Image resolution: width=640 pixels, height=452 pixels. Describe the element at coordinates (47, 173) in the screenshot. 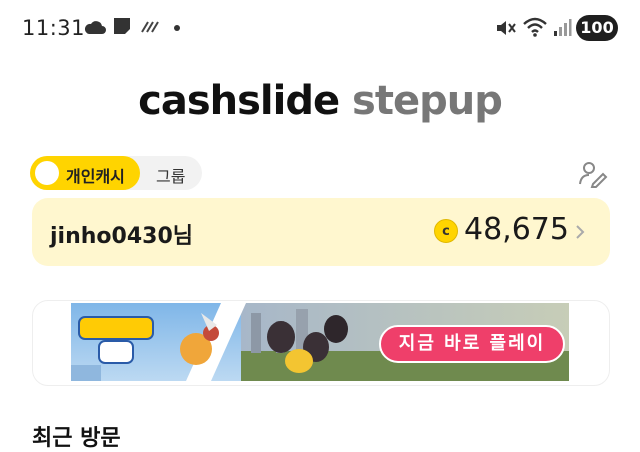

I see `toggle-knob` at that location.